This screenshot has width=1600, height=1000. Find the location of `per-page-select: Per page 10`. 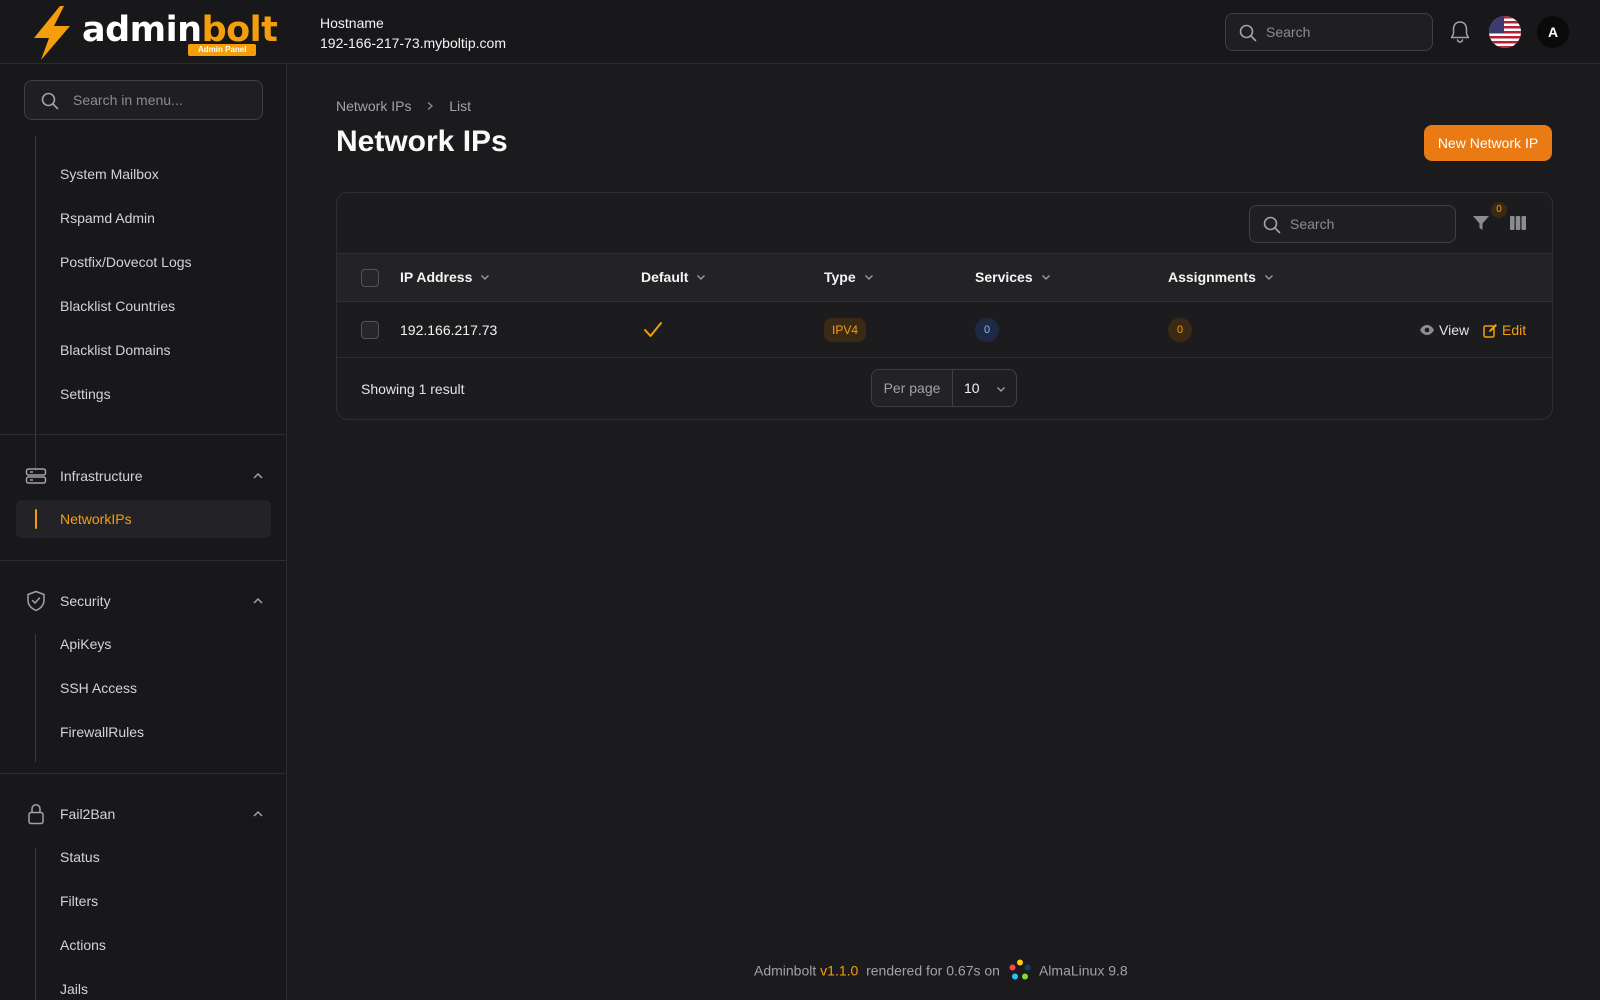

per-page-select: Per page 10 is located at coordinates (944, 388).